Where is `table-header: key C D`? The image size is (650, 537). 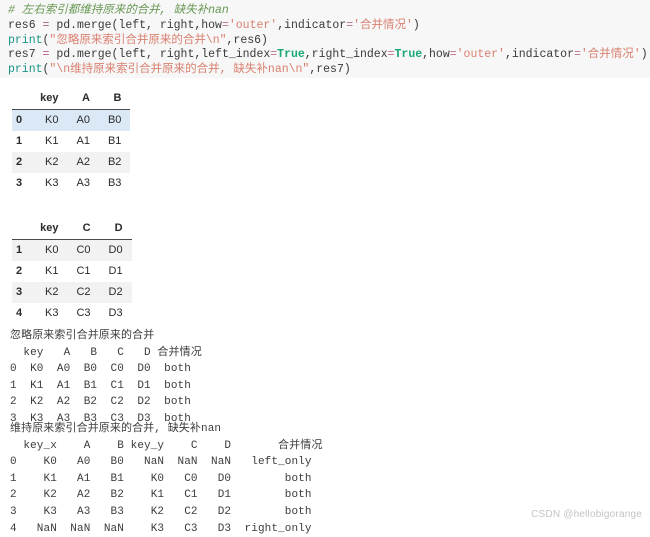
table-header: key C D is located at coordinates (72, 229).